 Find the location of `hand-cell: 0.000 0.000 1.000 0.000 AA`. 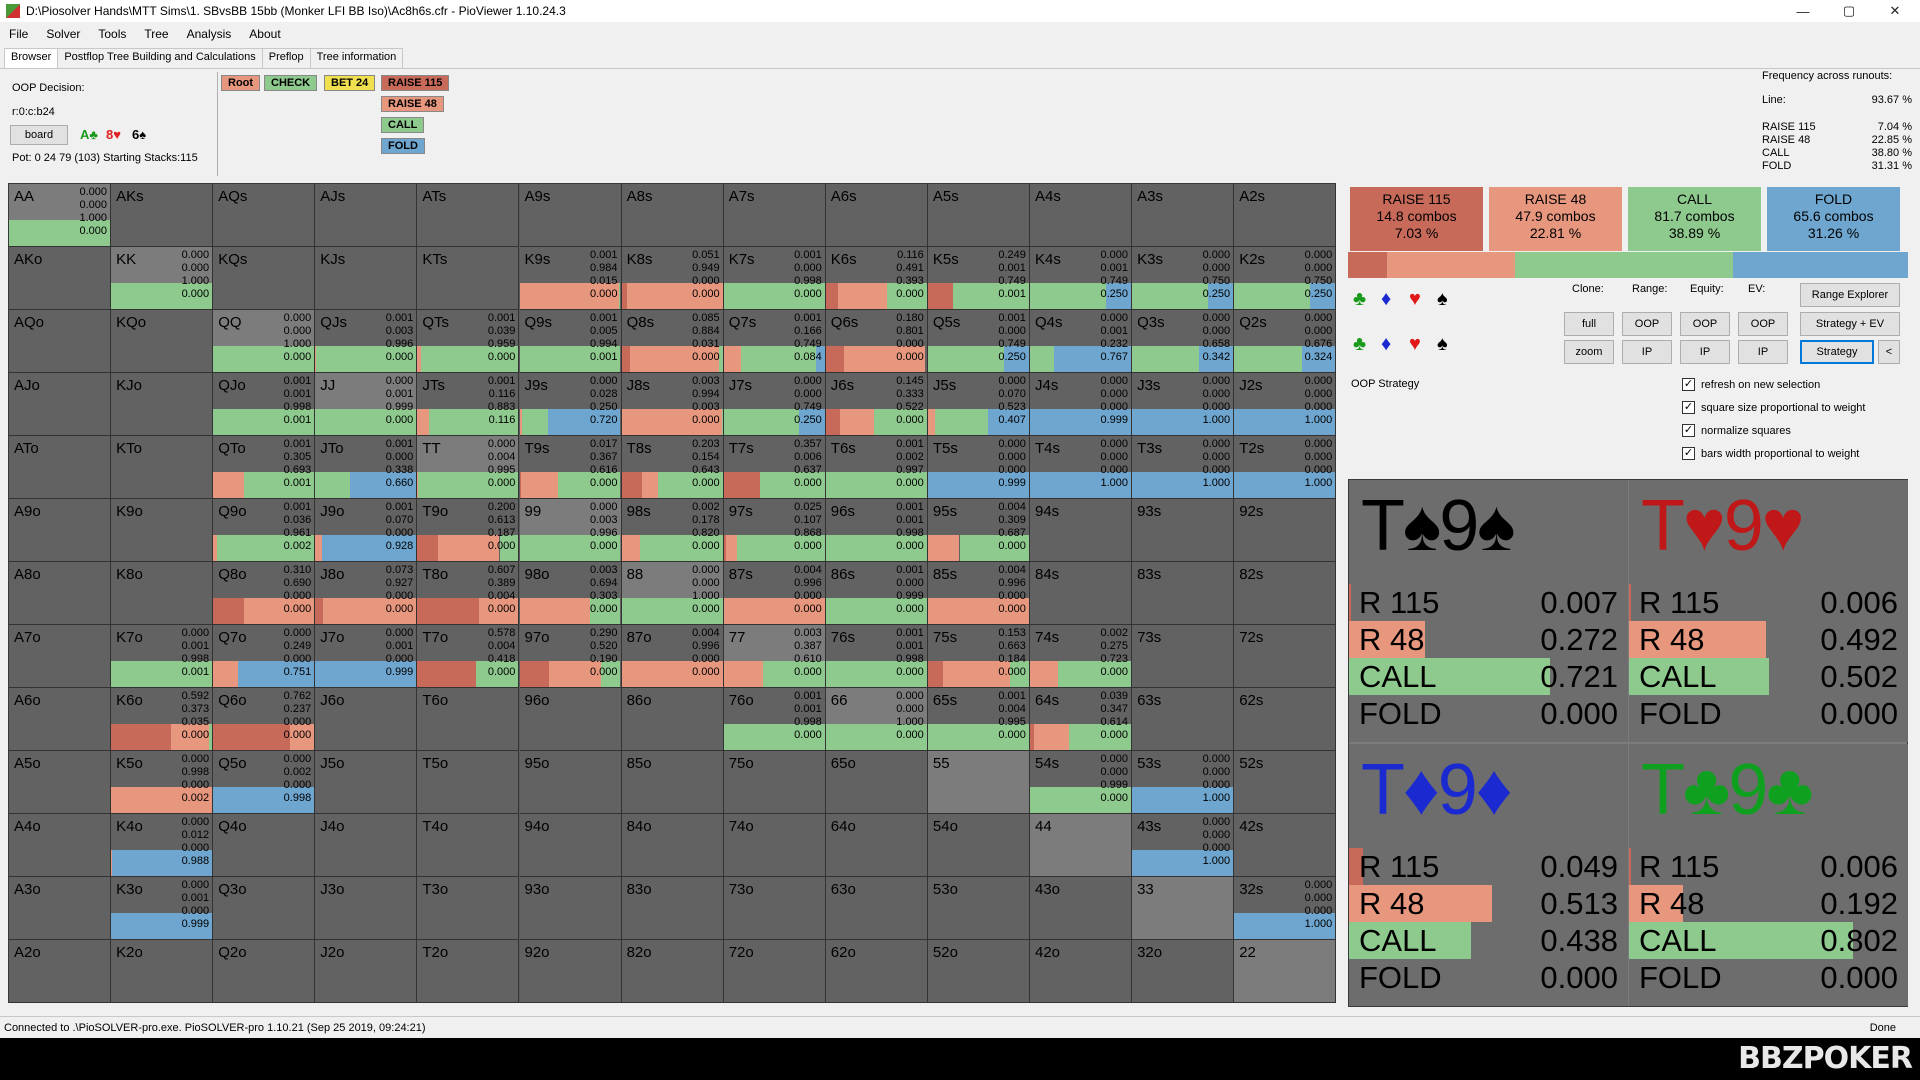

hand-cell: 0.000 0.000 1.000 0.000 AA is located at coordinates (60, 215).